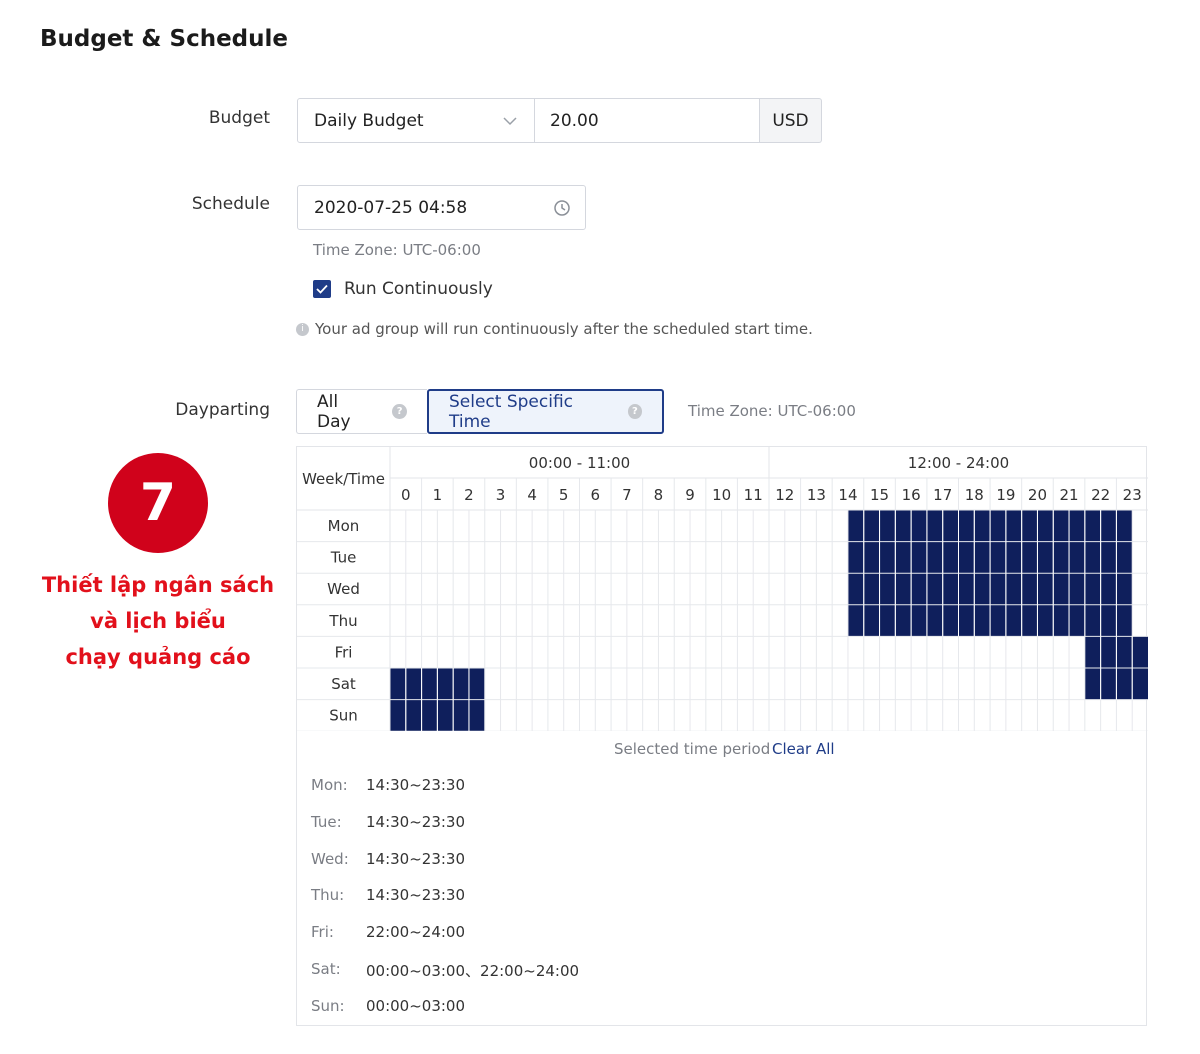  Describe the element at coordinates (441, 207) in the screenshot. I see `schedule-start-input: 2020-07-25 04:58` at that location.